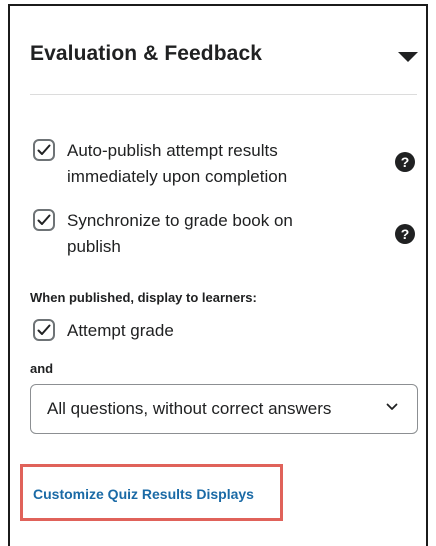 Image resolution: width=436 pixels, height=546 pixels. I want to click on and-label: and, so click(42, 368).